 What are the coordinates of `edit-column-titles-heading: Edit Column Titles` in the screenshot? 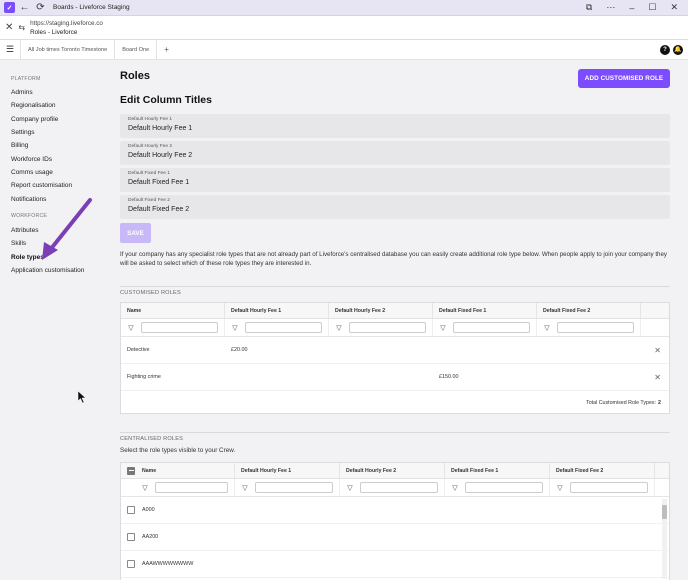 It's located at (166, 100).